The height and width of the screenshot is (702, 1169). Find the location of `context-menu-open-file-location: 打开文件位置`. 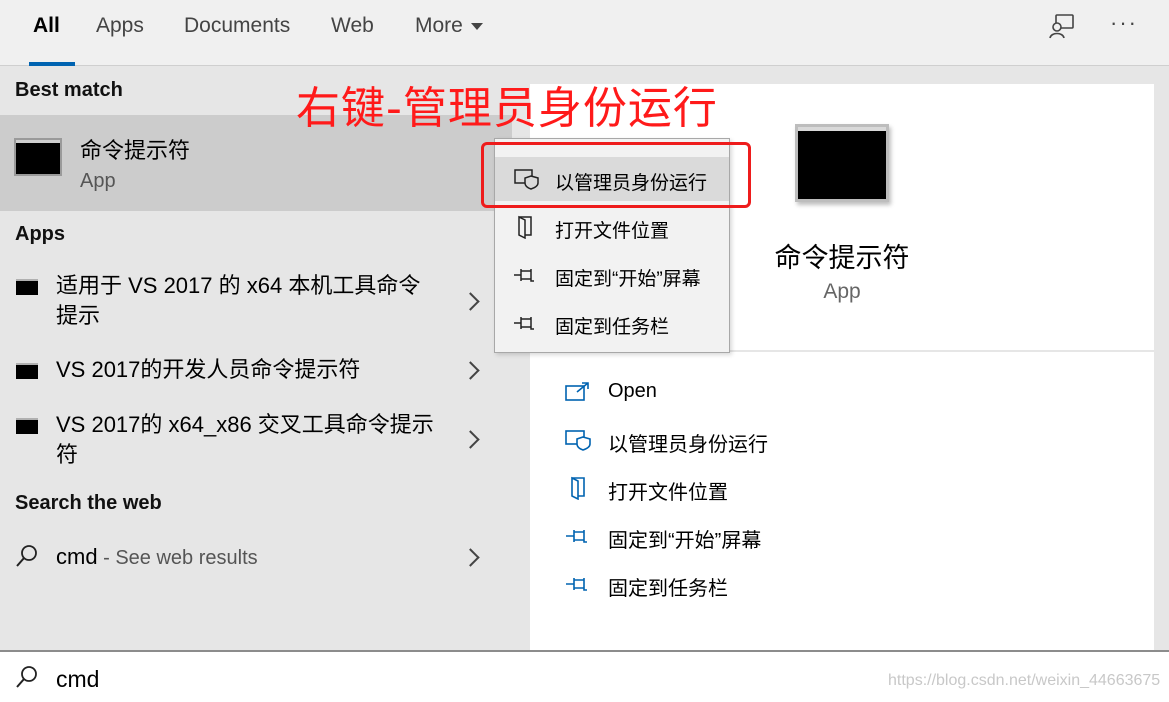

context-menu-open-file-location: 打开文件位置 is located at coordinates (612, 227).